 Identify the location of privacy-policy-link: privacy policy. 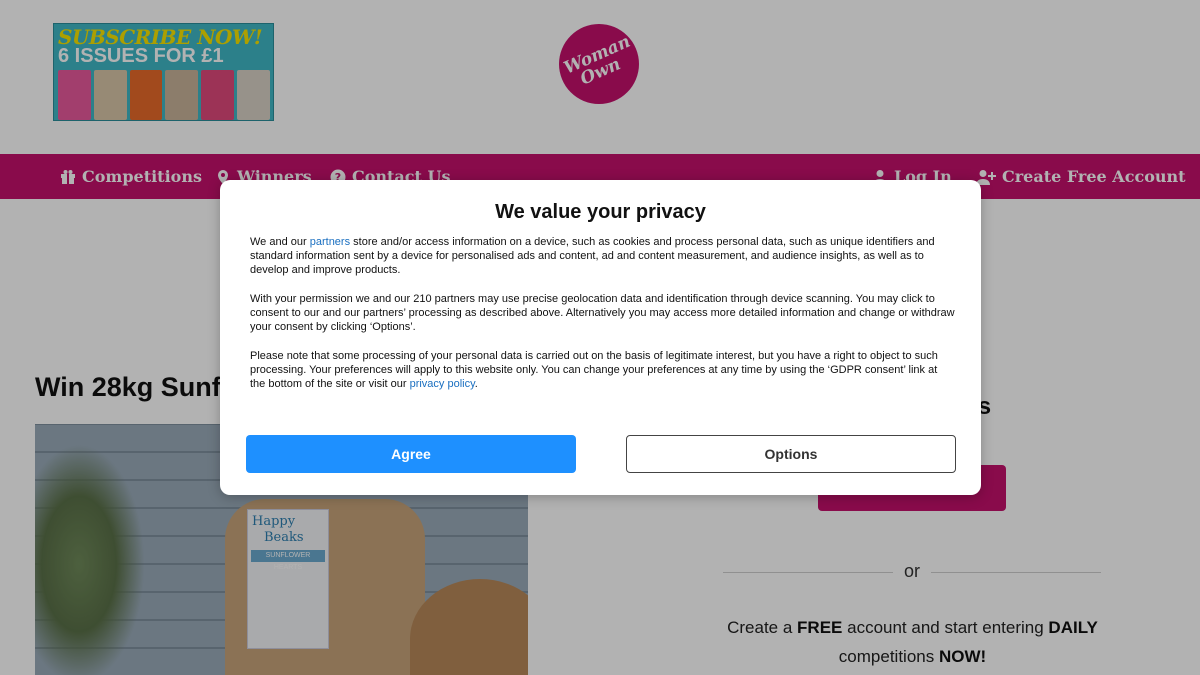
(442, 384).